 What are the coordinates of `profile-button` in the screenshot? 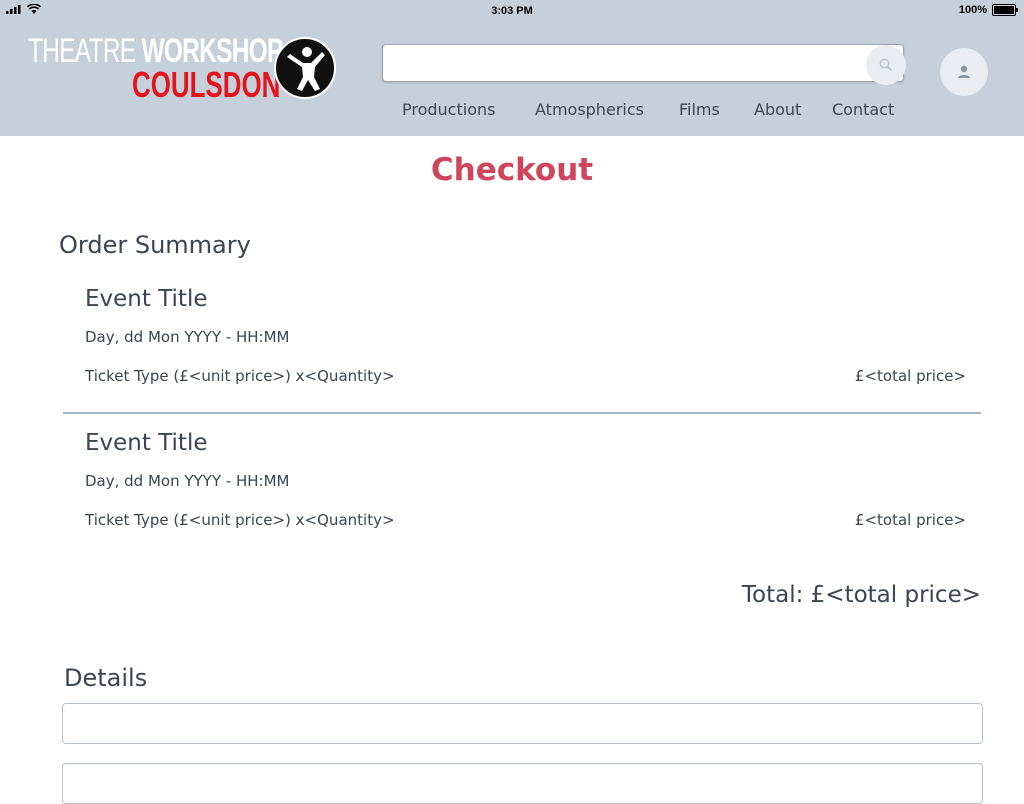 It's located at (964, 72).